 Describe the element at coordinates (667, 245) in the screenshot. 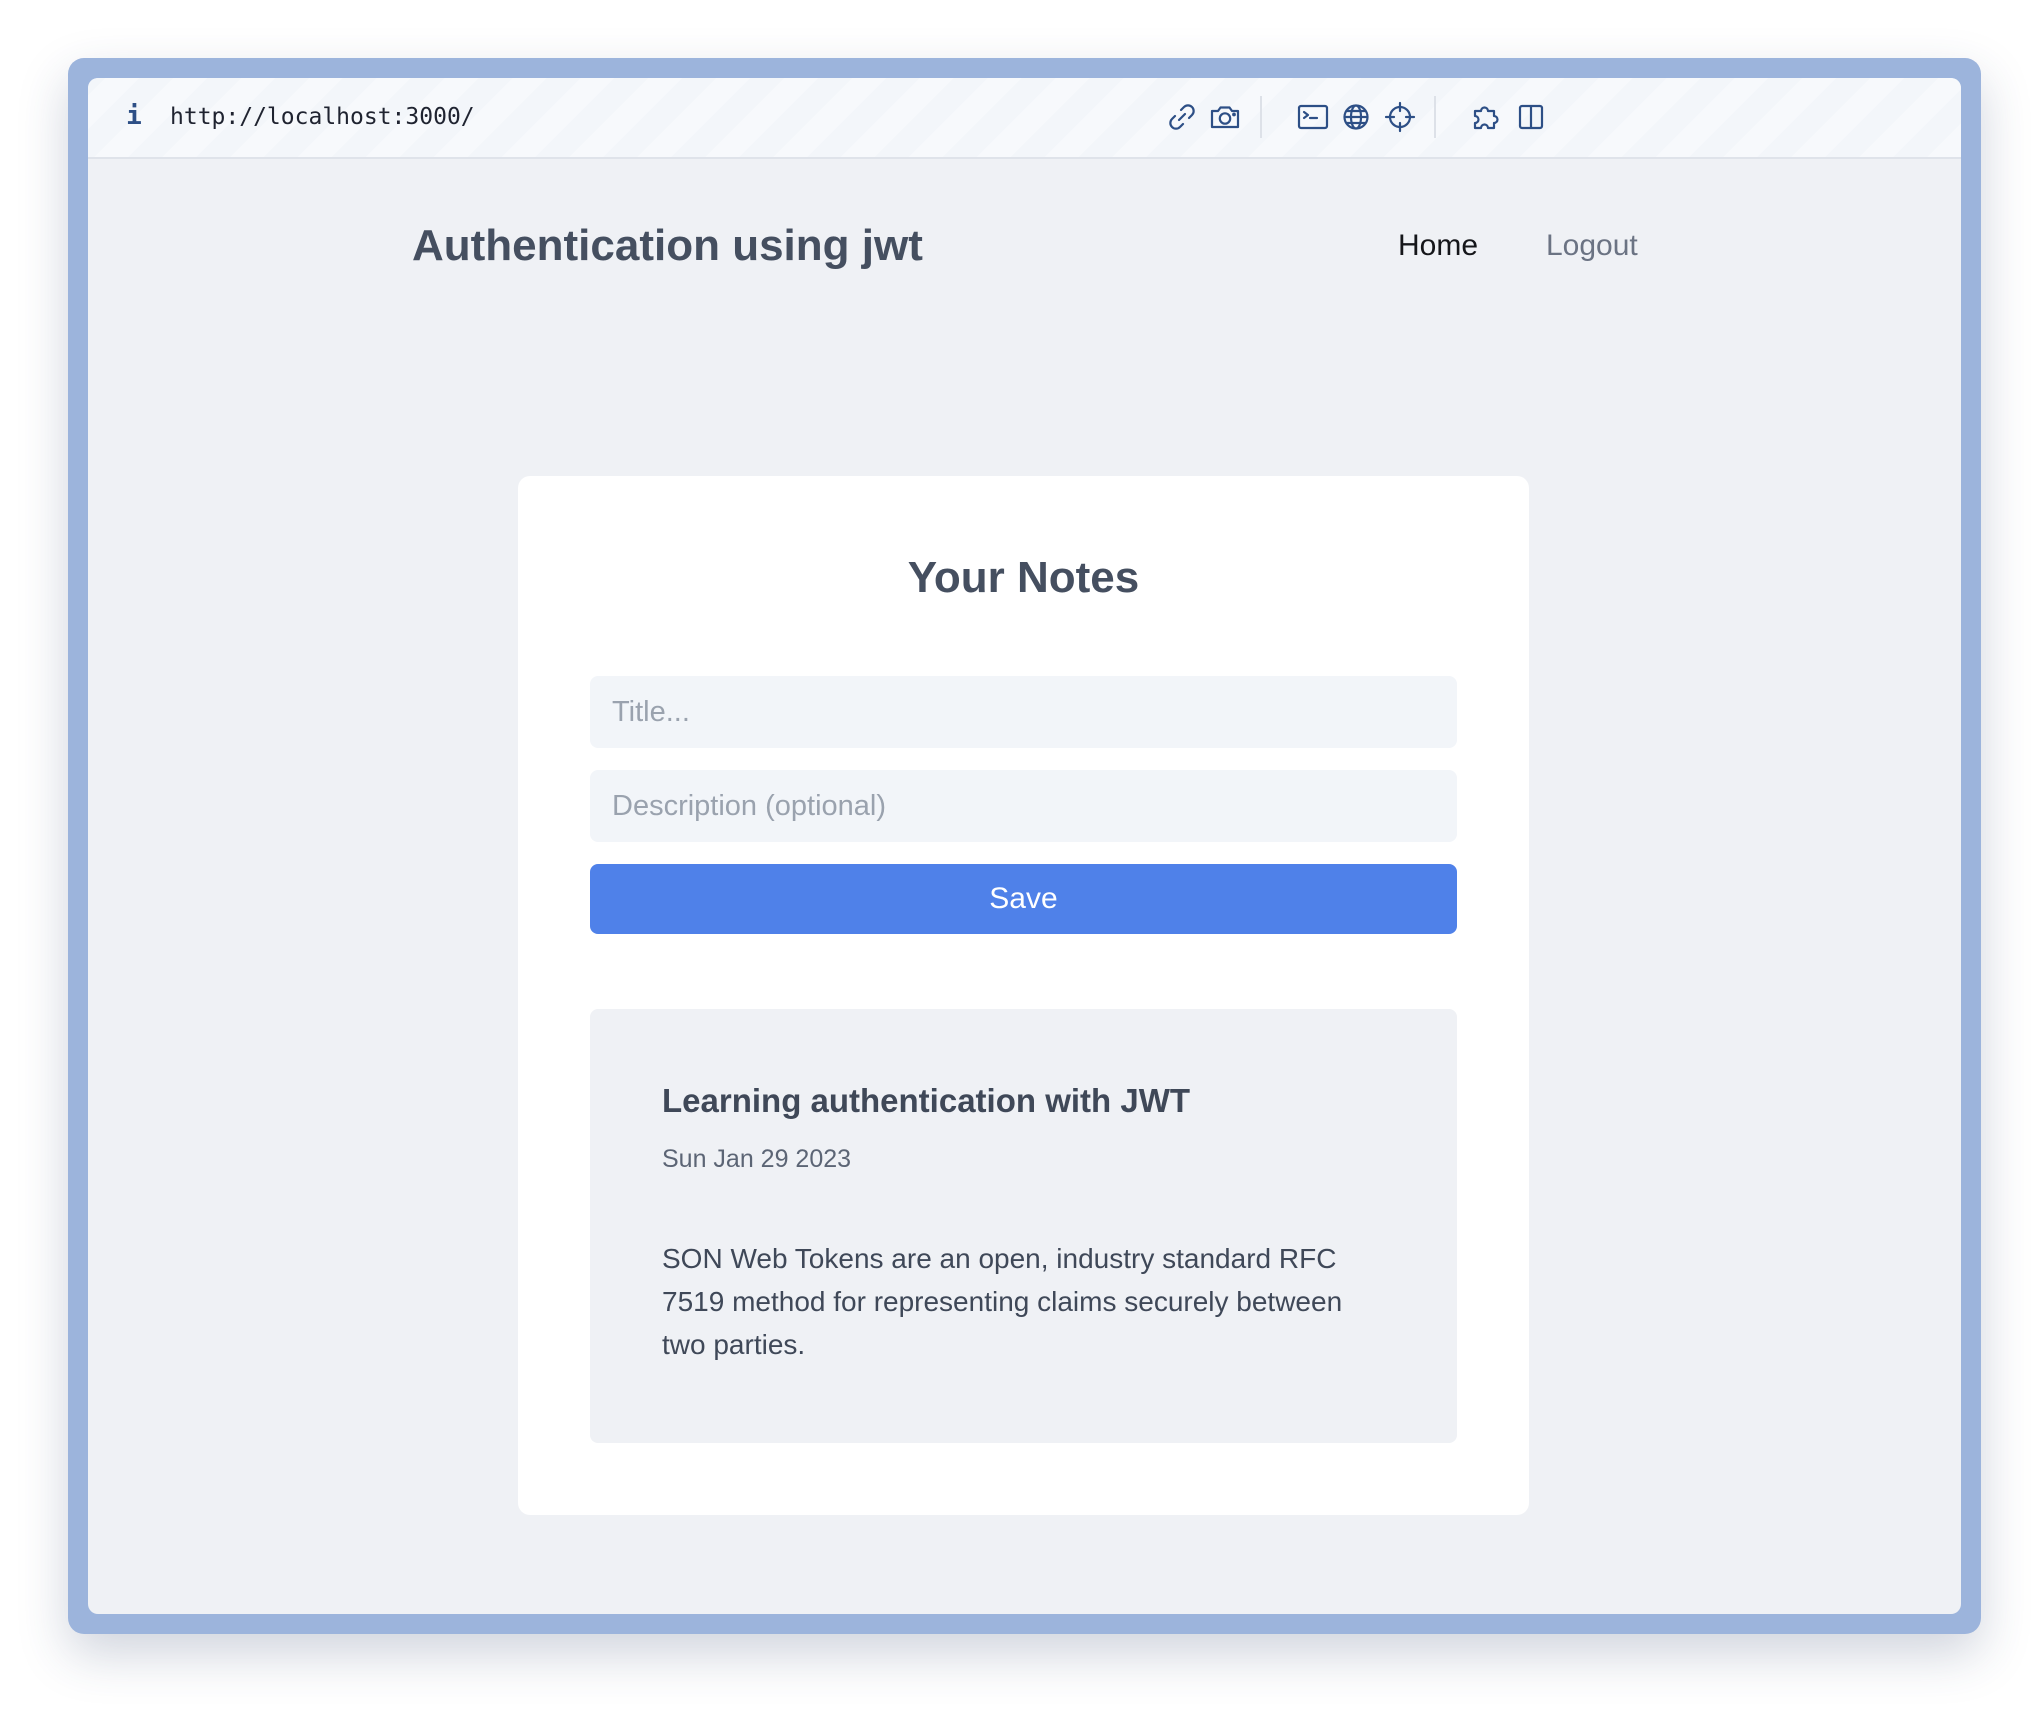

I see `app-title: Authentication using jwt` at that location.